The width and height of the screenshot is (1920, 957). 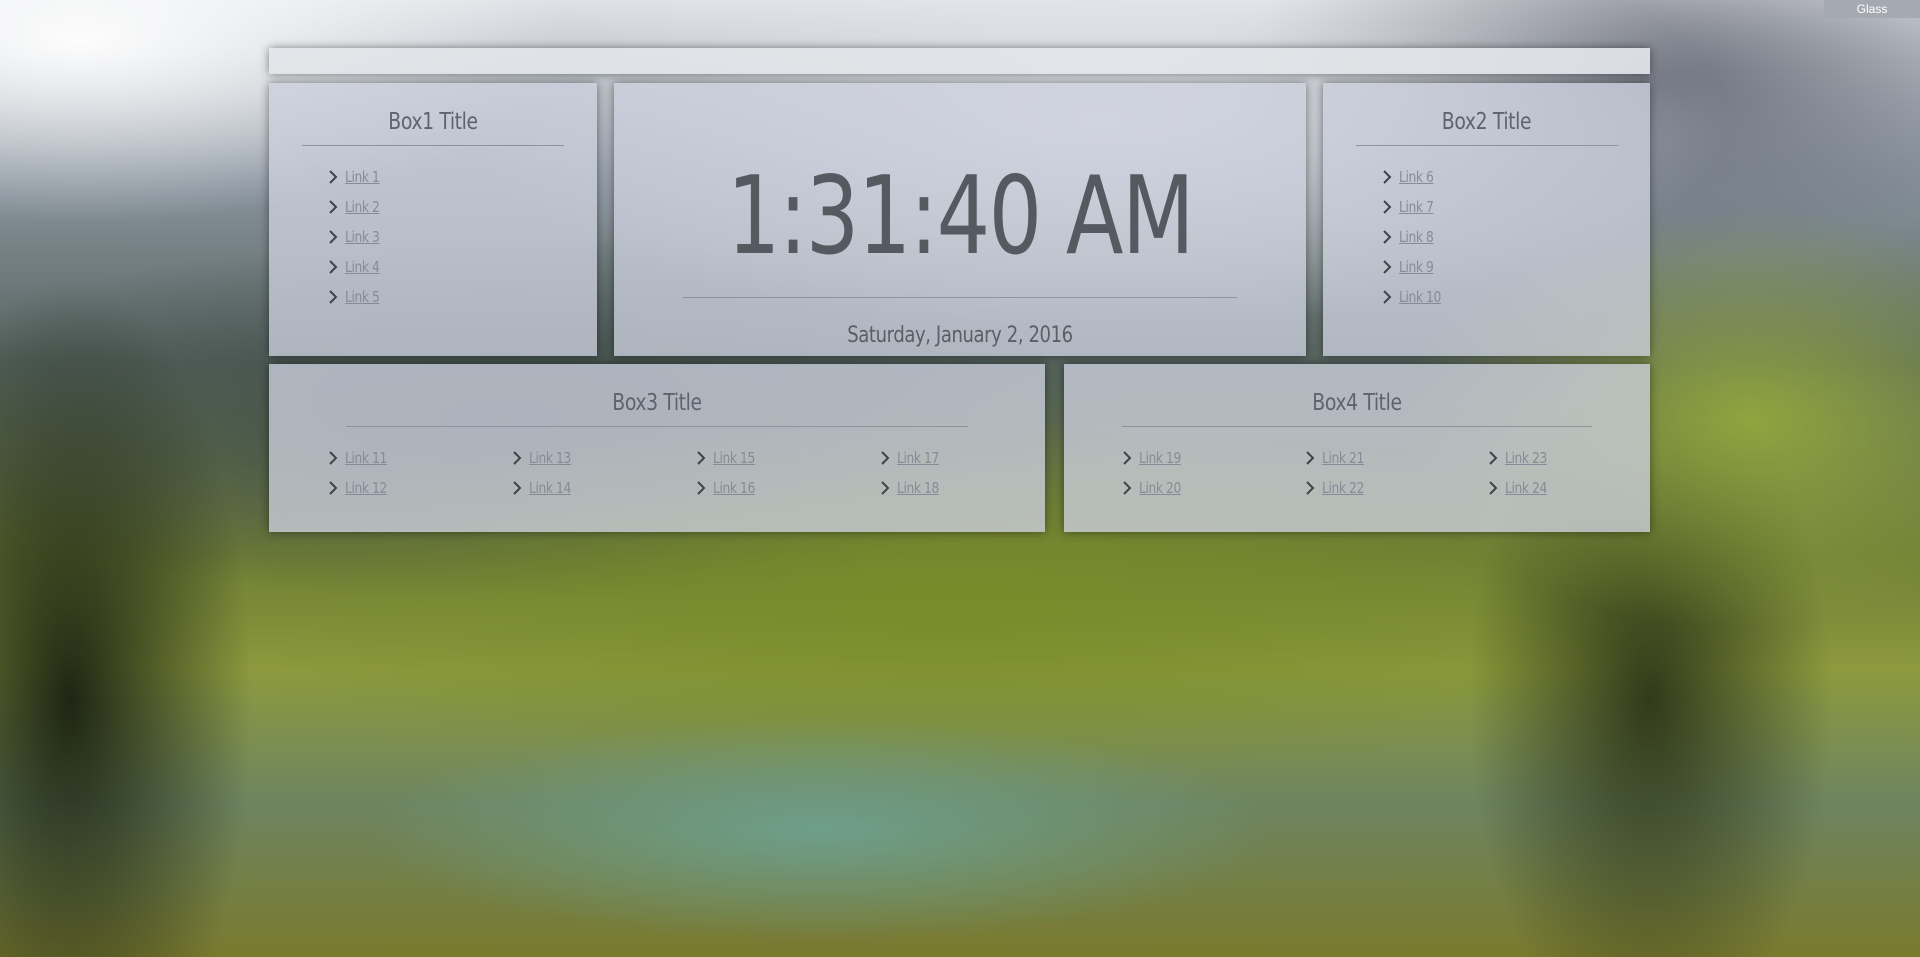 I want to click on box1-link-item: Link 4, so click(x=356, y=267).